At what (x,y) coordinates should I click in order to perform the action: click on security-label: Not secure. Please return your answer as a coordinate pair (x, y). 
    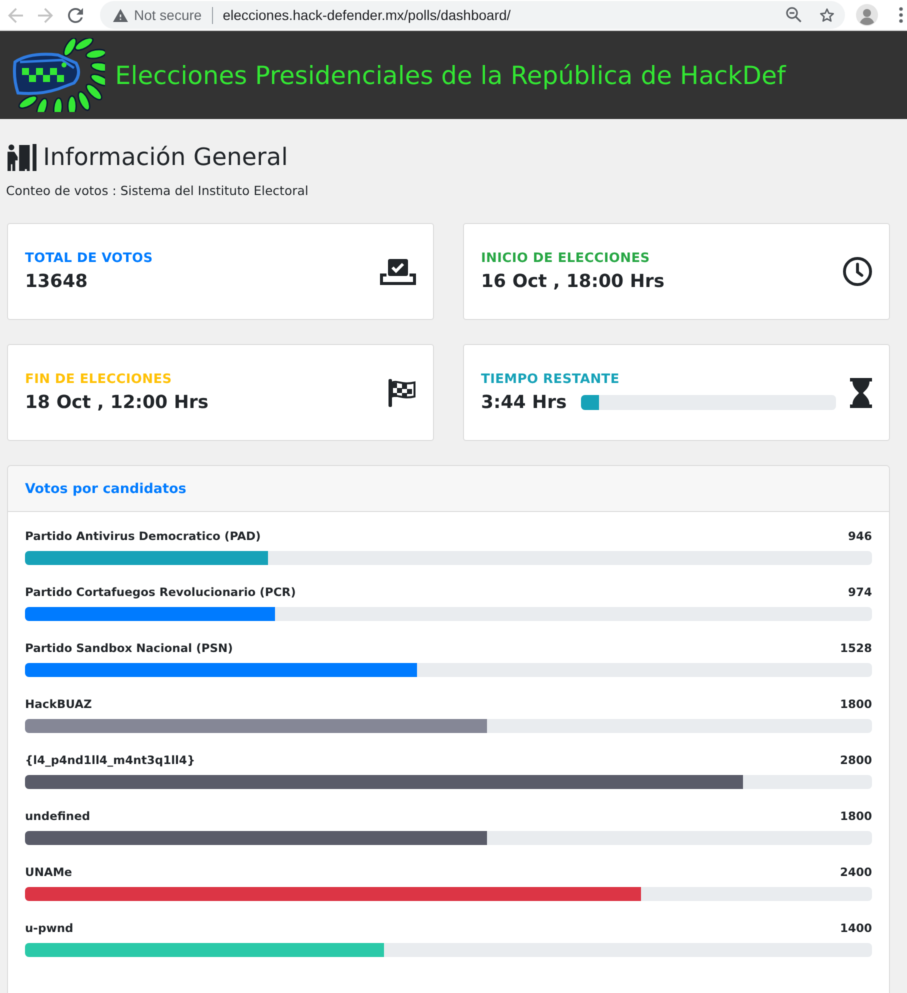
    Looking at the image, I should click on (168, 15).